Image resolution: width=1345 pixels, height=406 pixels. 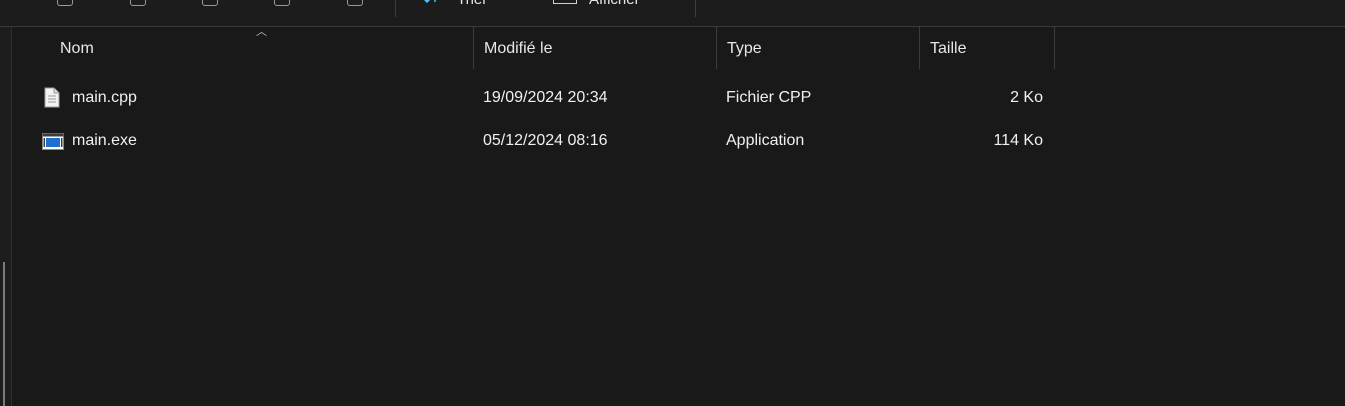 I want to click on file-type: Fichier CPP, so click(x=769, y=97).